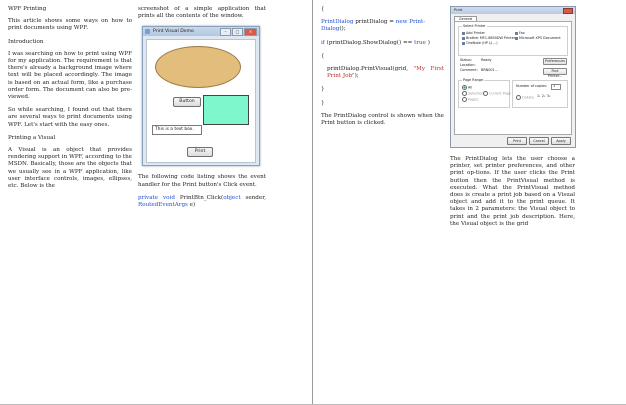 This screenshot has height=405, width=626. What do you see at coordinates (428, 42) in the screenshot?
I see `code-text: )` at bounding box center [428, 42].